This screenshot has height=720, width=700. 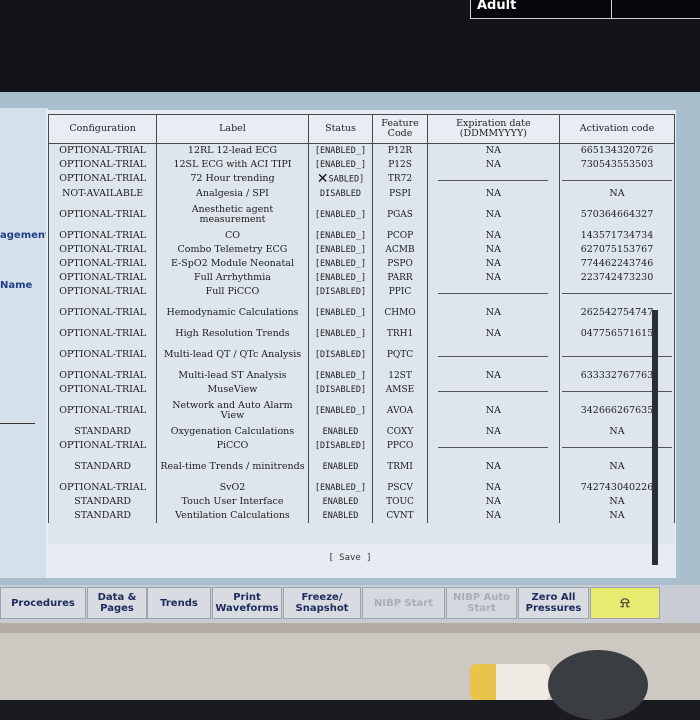 What do you see at coordinates (553, 603) in the screenshot?
I see `menu-button-8: Zero All Pressures` at bounding box center [553, 603].